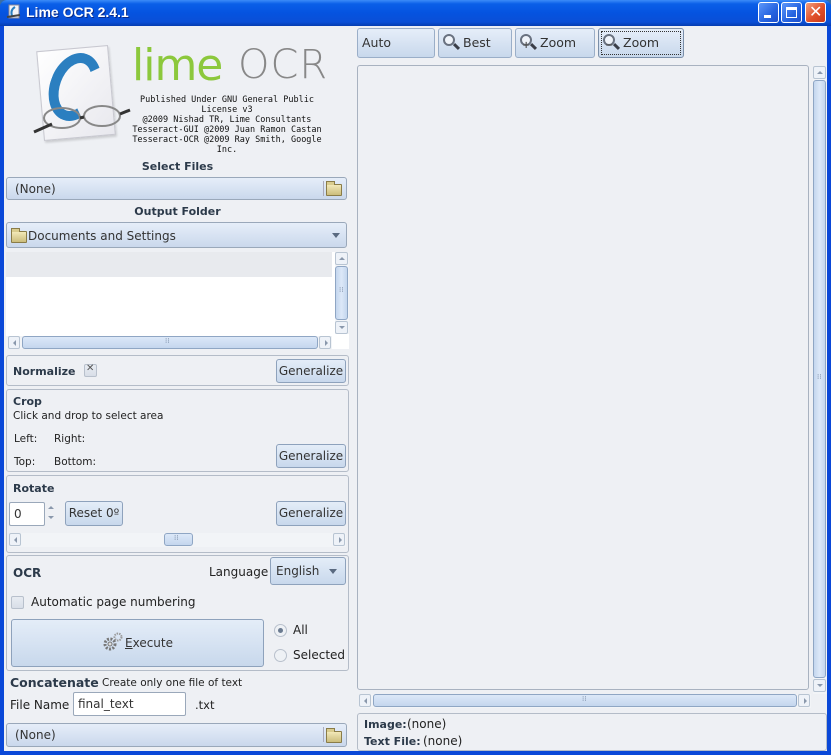  Describe the element at coordinates (129, 704) in the screenshot. I see `file-name-input: final_text` at that location.